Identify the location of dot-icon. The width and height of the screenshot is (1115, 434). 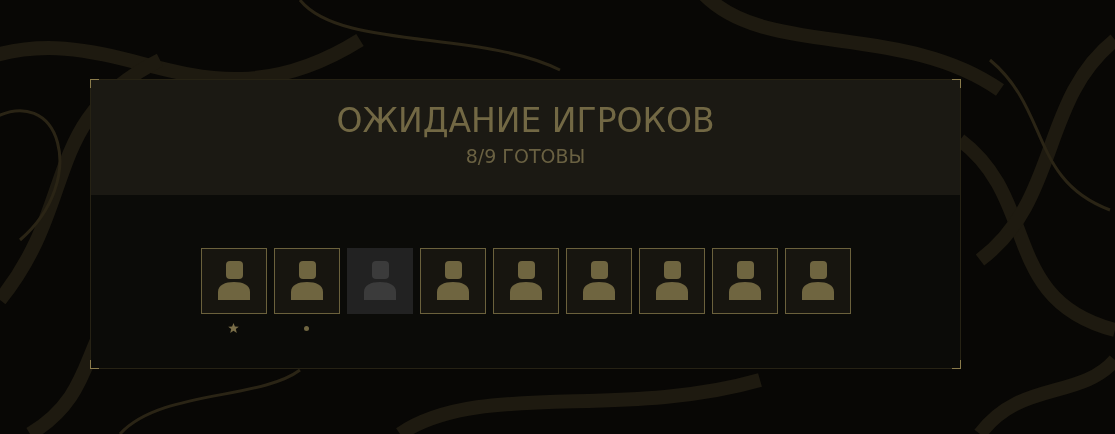
(306, 328).